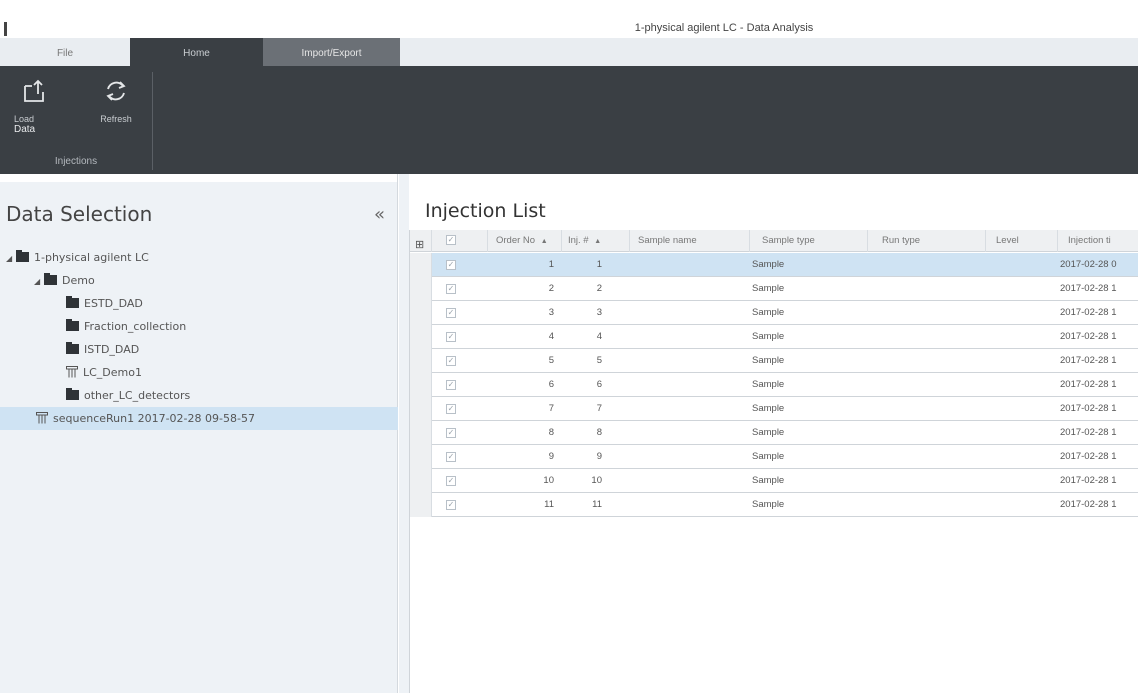 The height and width of the screenshot is (693, 1138). I want to click on cell-inj-no: 3, so click(599, 312).